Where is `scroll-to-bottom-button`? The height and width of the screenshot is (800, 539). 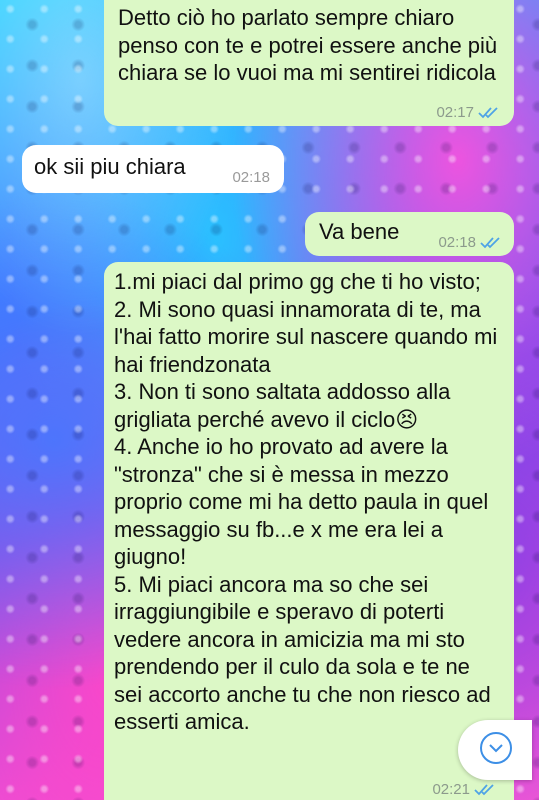
scroll-to-bottom-button is located at coordinates (495, 750).